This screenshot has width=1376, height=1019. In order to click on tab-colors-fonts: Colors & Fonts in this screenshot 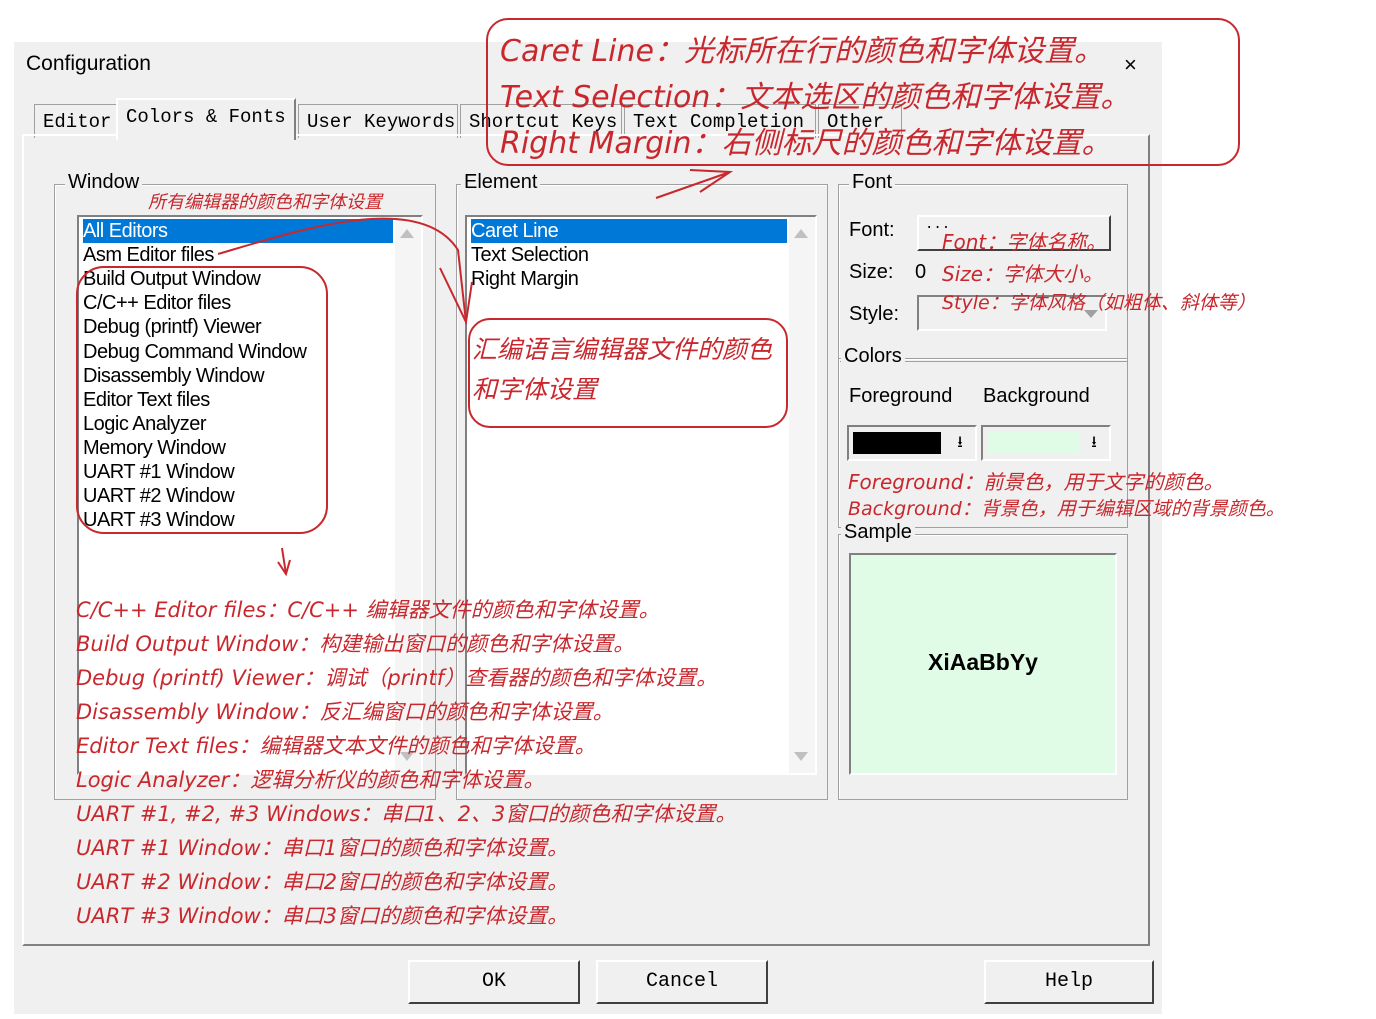, I will do `click(206, 119)`.